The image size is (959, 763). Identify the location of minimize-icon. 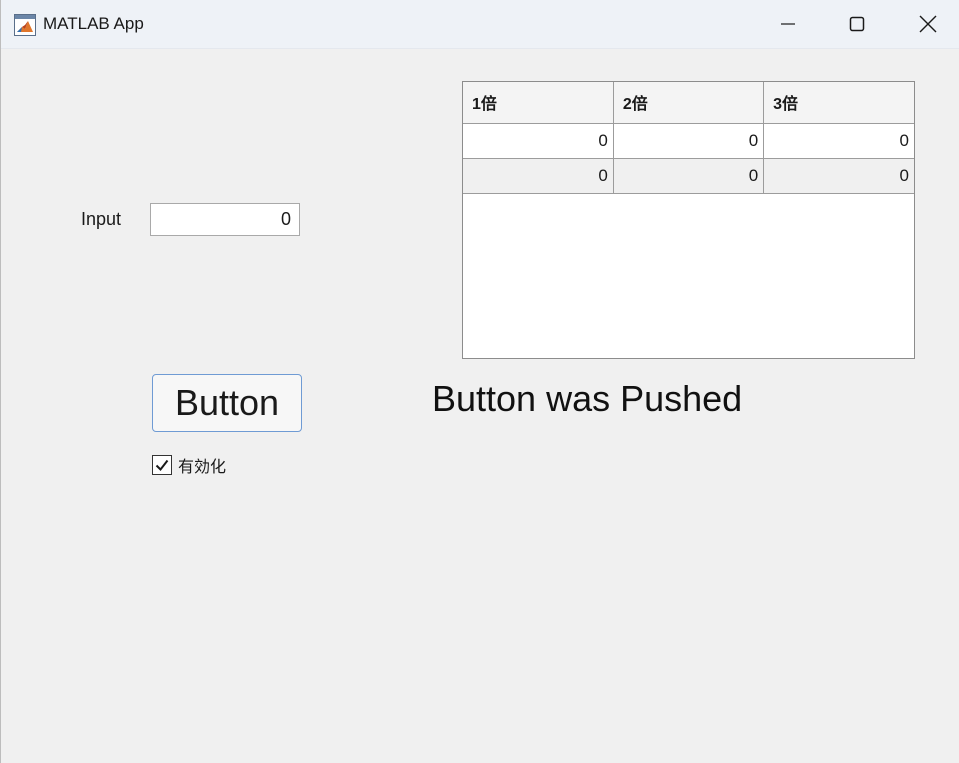
(788, 24).